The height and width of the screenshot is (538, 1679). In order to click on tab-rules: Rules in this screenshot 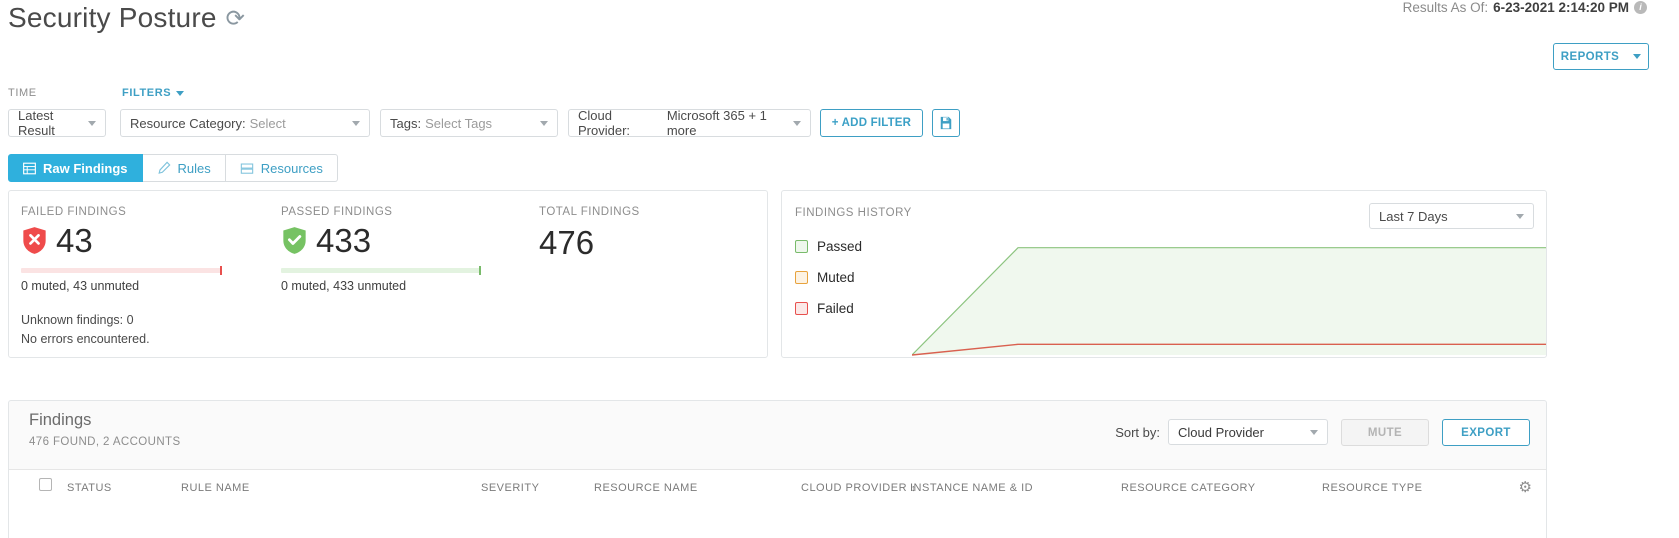, I will do `click(184, 168)`.